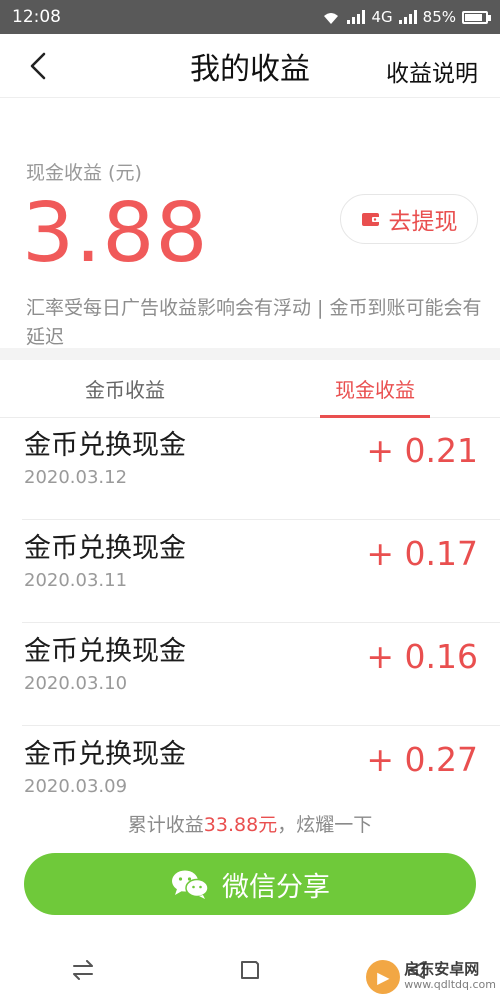 The height and width of the screenshot is (1000, 500). What do you see at coordinates (439, 17) in the screenshot?
I see `battery-percent: 85%` at bounding box center [439, 17].